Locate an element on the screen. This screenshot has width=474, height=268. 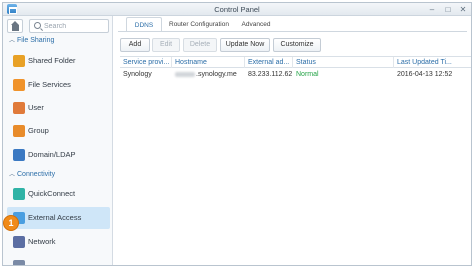
step-badge: 1 is located at coordinates (11, 223).